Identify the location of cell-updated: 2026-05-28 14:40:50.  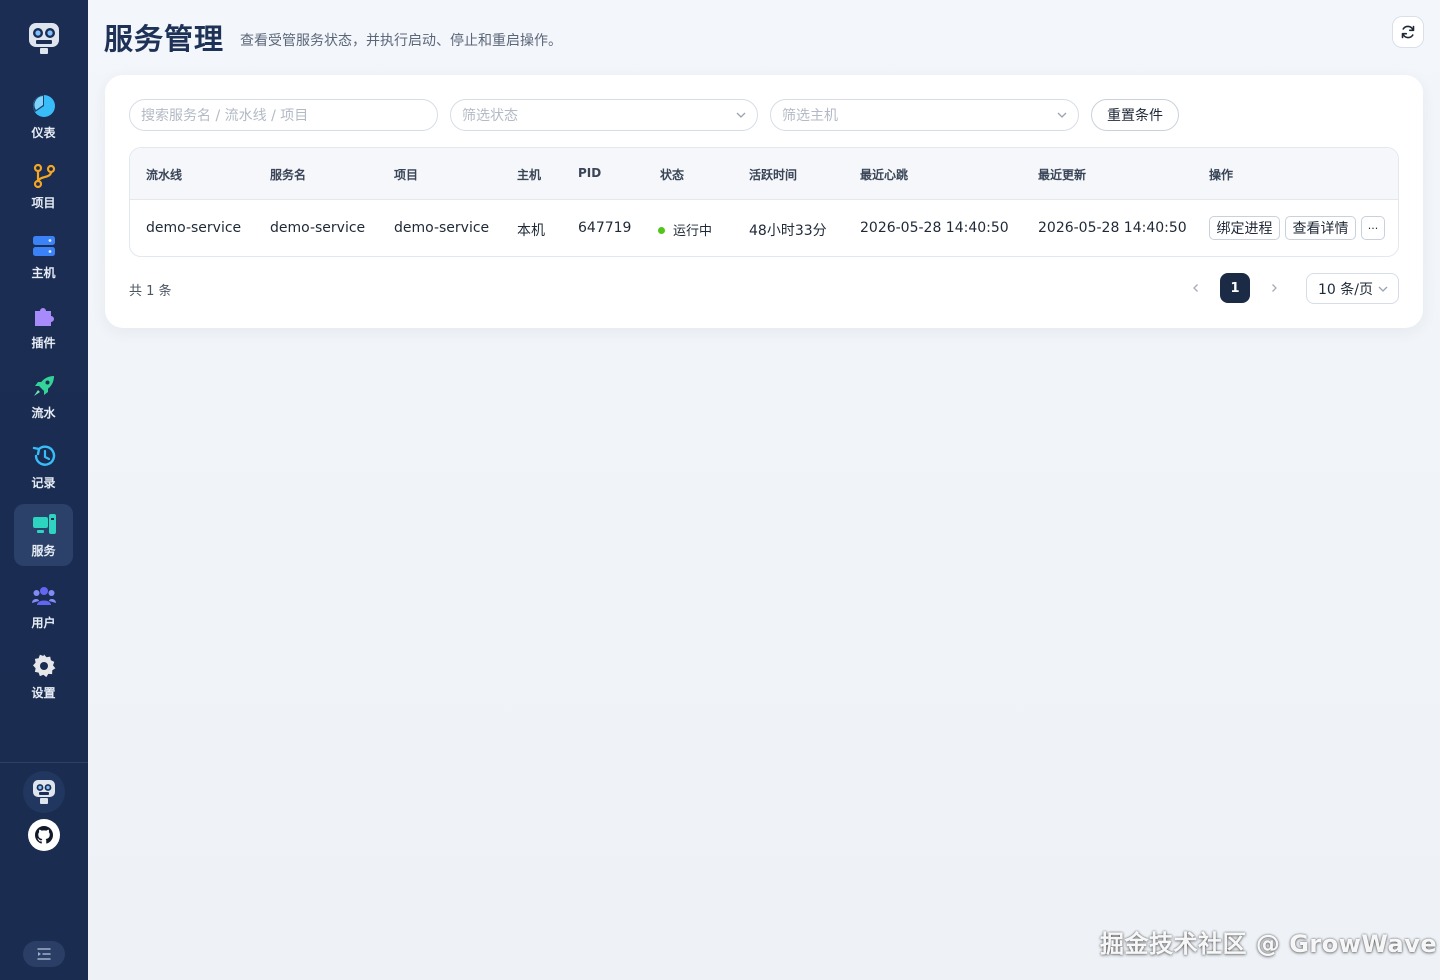
(1112, 228).